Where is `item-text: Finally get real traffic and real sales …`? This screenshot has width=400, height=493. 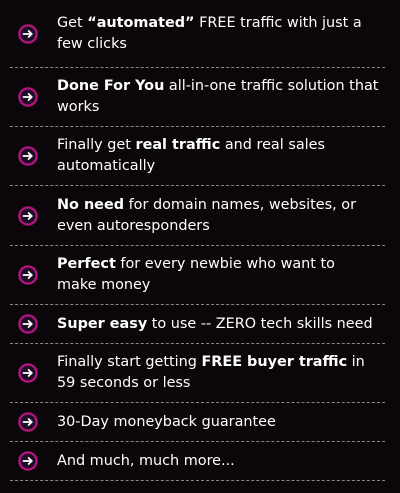
item-text: Finally get real traffic and real sales … is located at coordinates (191, 155).